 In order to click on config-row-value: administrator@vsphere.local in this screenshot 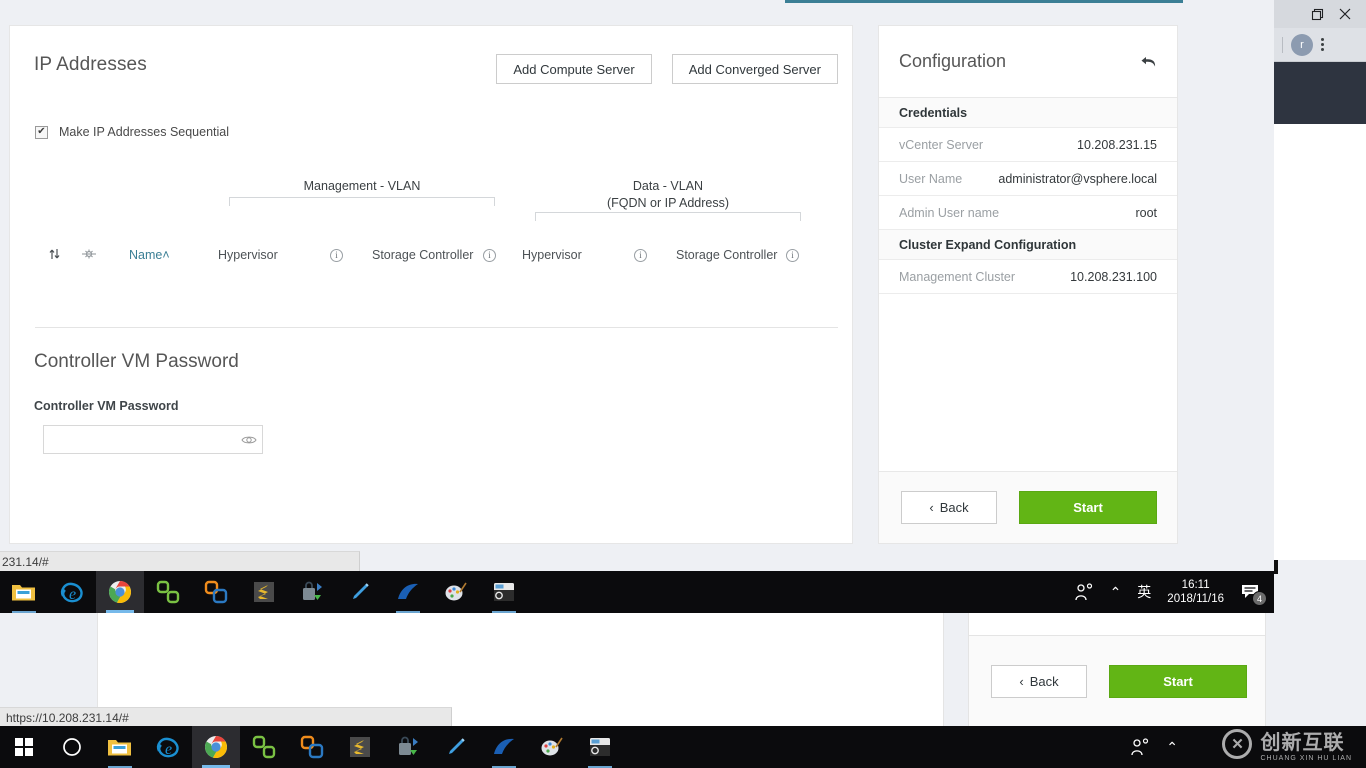, I will do `click(1077, 178)`.